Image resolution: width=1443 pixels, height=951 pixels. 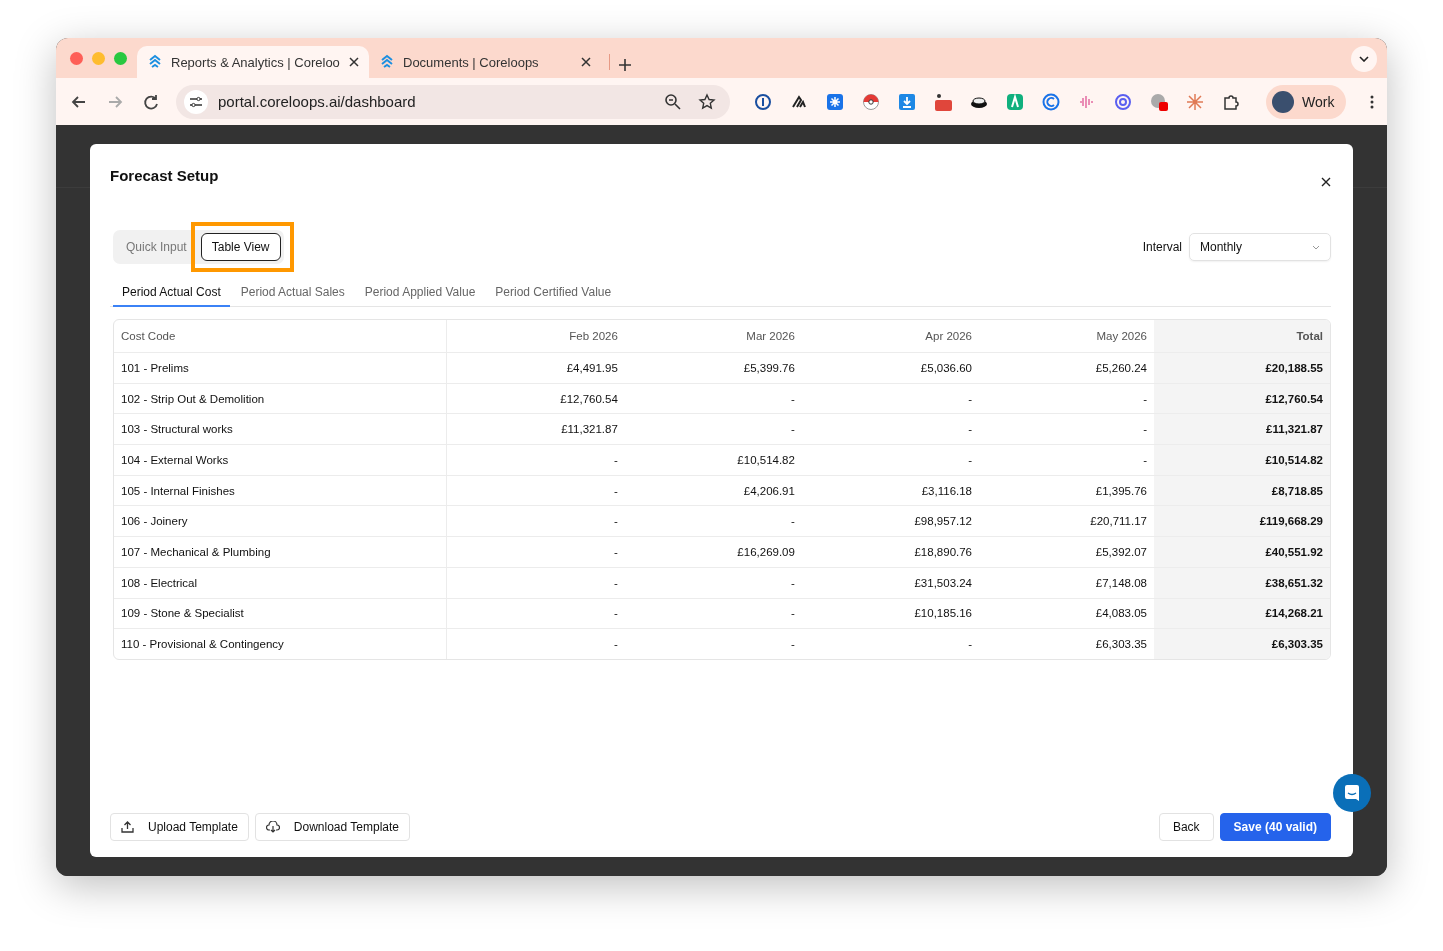 I want to click on upload-icon, so click(x=127, y=827).